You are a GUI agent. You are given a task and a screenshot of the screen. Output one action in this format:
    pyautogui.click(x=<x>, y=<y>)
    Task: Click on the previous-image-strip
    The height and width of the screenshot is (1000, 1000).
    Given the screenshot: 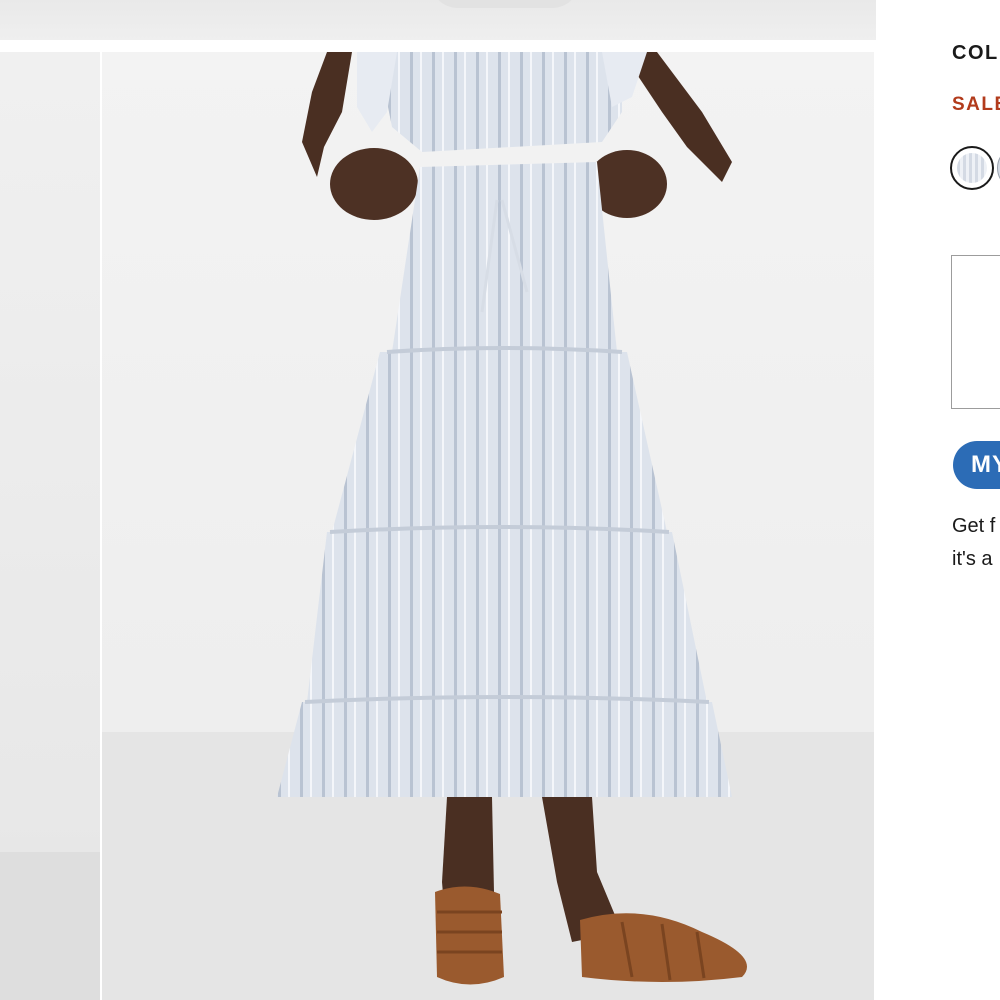 What is the action you would take?
    pyautogui.click(x=438, y=20)
    